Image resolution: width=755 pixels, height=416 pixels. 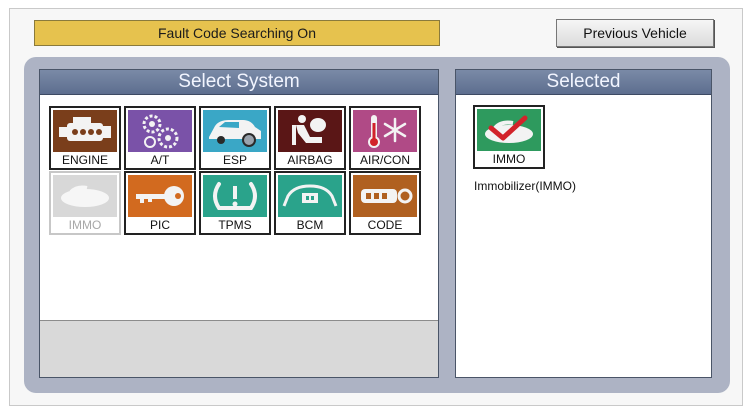 I want to click on system-tile-tpms: TPMS, so click(x=235, y=203).